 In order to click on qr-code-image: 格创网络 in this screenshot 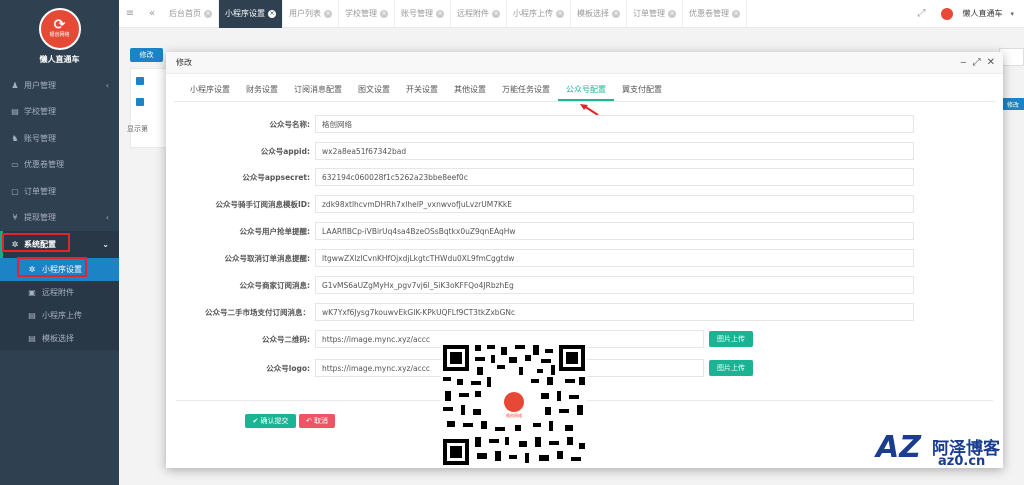, I will do `click(514, 405)`.